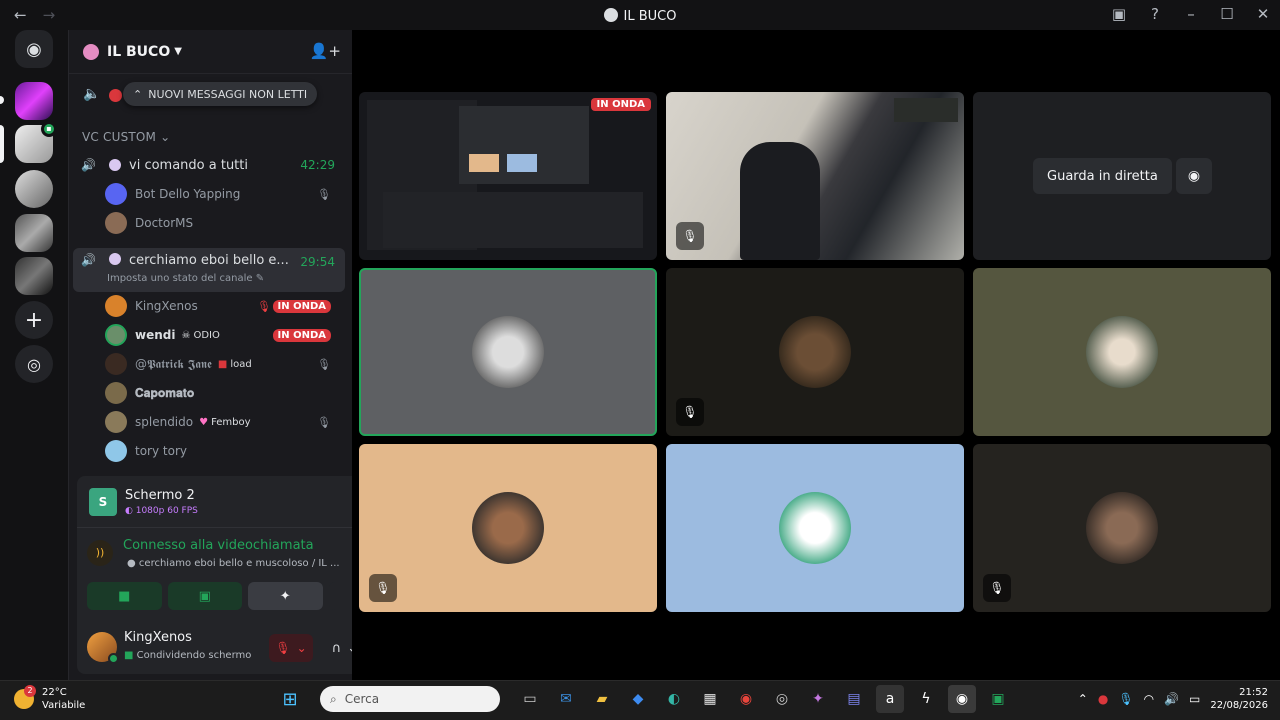 This screenshot has width=1280, height=720. I want to click on camera-button: ■, so click(124, 596).